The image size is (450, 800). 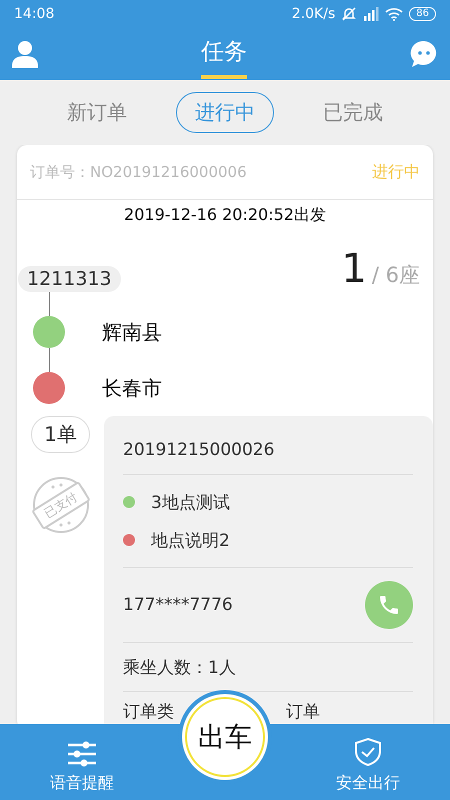 I want to click on order-tab: 新订单, so click(x=97, y=112).